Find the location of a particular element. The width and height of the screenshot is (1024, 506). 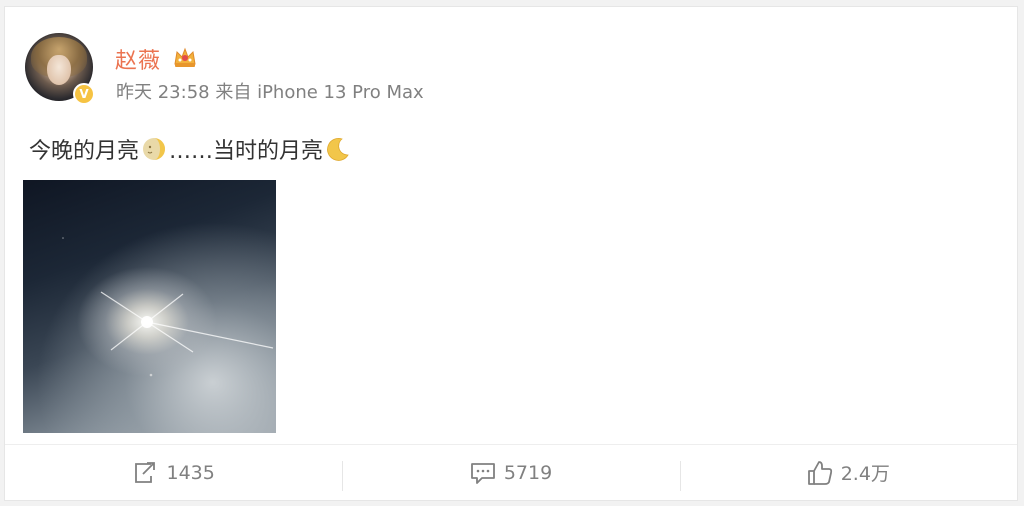

waxing-moon-face-icon is located at coordinates (154, 149).